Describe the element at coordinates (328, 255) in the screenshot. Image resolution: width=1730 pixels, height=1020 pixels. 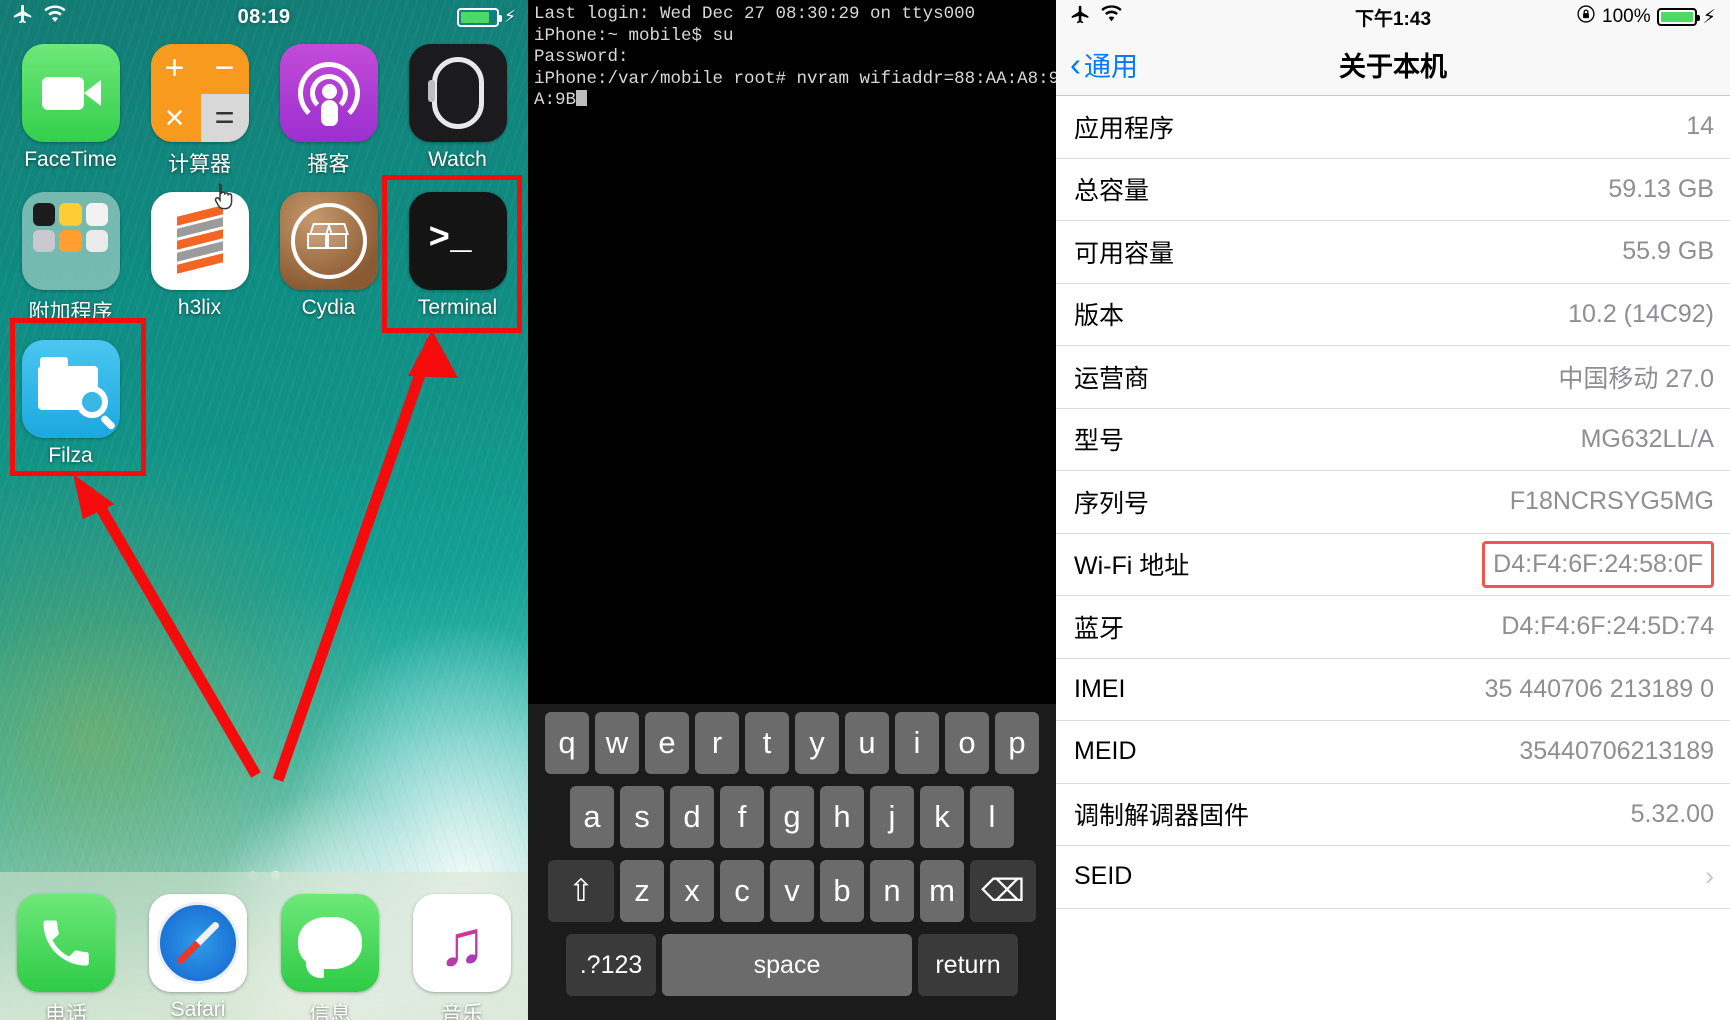
I see `app-icon-cydia: Cydia` at that location.